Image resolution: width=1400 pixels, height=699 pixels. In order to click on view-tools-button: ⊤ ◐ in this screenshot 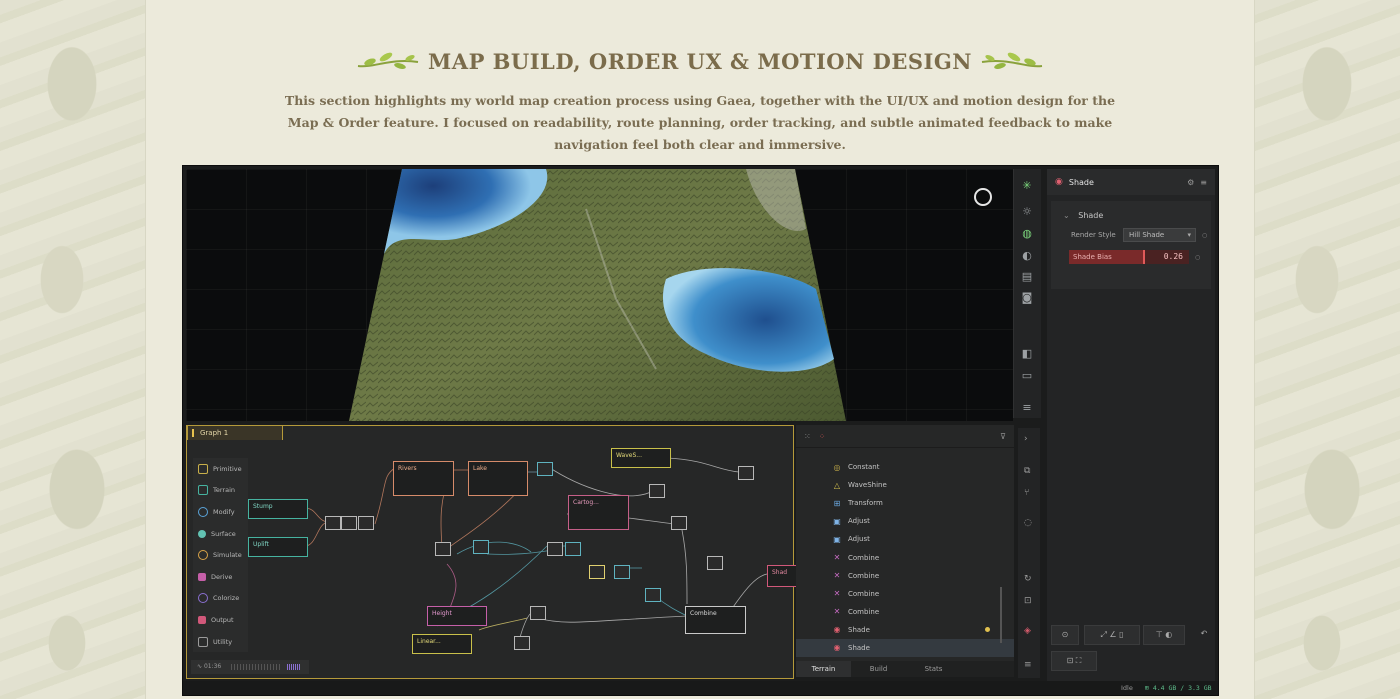, I will do `click(1164, 635)`.